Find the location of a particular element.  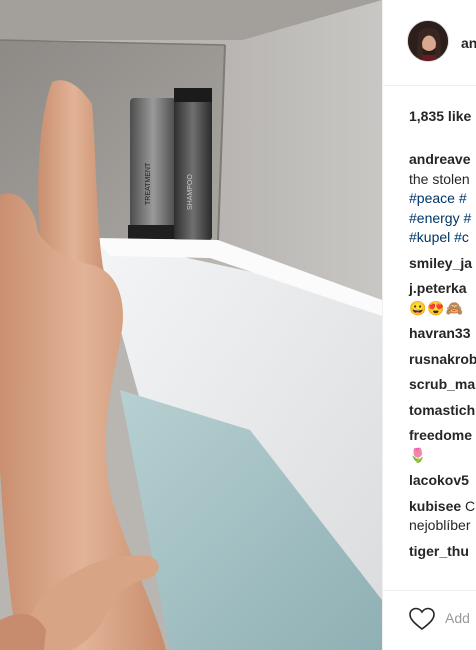

comment-username: tiger_thu is located at coordinates (439, 551).